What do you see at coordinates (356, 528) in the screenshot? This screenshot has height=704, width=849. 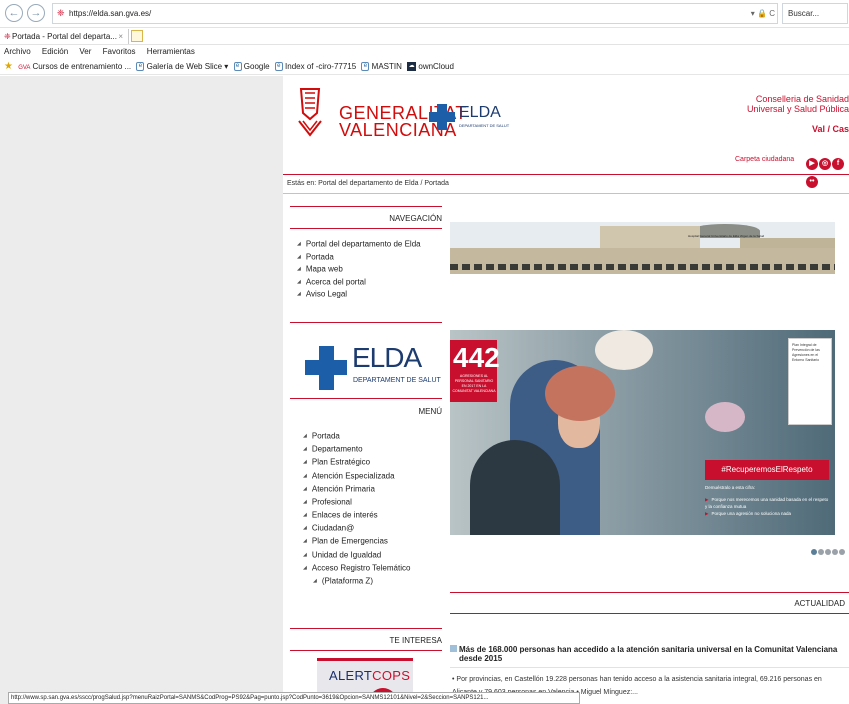 I see `menu-item-ciudadan: Ciudadan@` at bounding box center [356, 528].